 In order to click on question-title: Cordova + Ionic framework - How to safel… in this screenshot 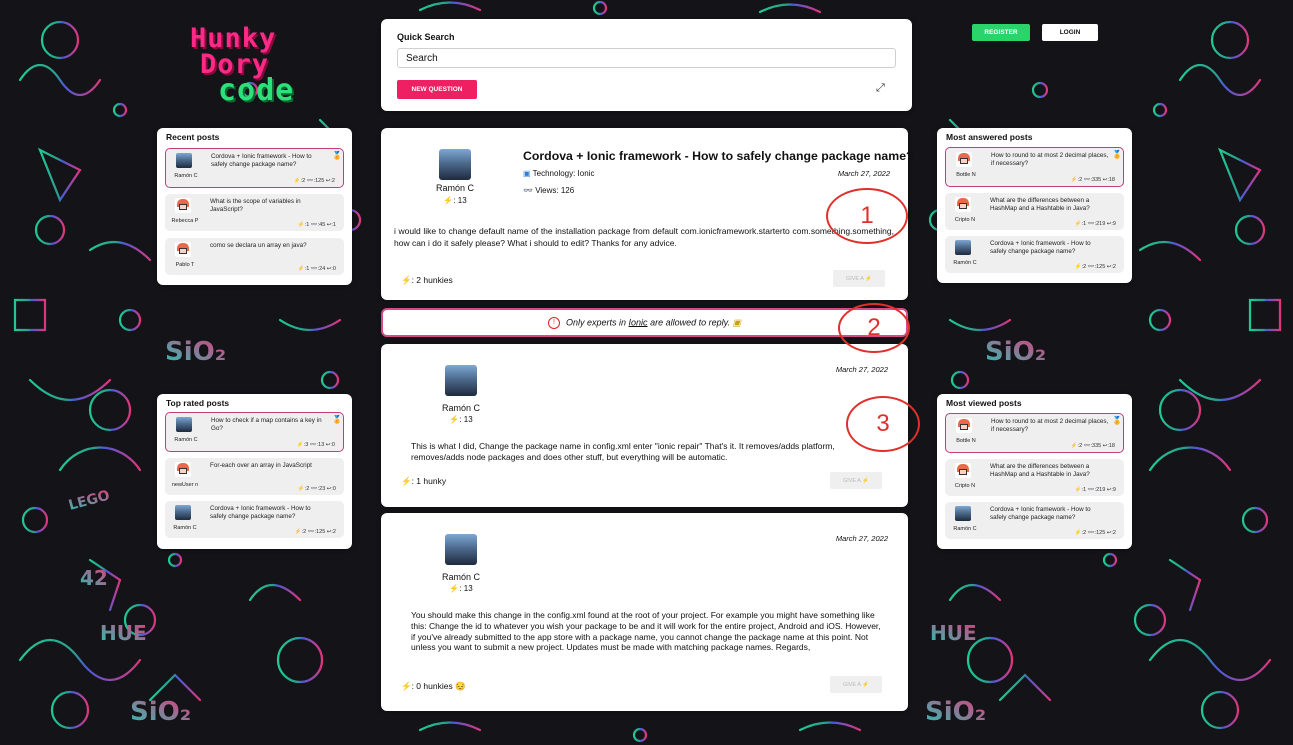, I will do `click(718, 156)`.